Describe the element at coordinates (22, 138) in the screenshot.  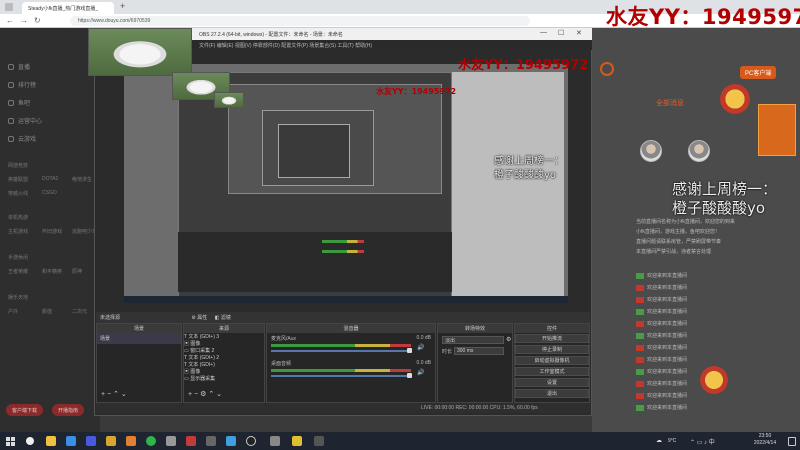
I see `sidebar-item-cloudgame: 云游戏` at that location.